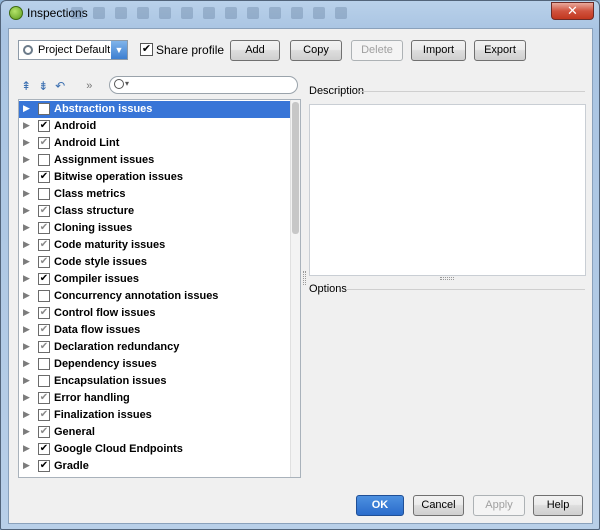 The image size is (600, 530). I want to click on tree-scrollbar, so click(295, 288).